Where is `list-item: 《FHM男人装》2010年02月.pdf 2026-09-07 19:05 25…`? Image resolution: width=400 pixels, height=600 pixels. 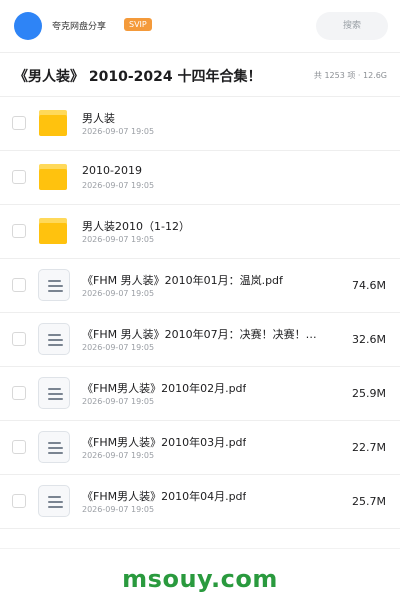
list-item: 《FHM男人装》2010年02月.pdf 2026-09-07 19:05 25… is located at coordinates (200, 394).